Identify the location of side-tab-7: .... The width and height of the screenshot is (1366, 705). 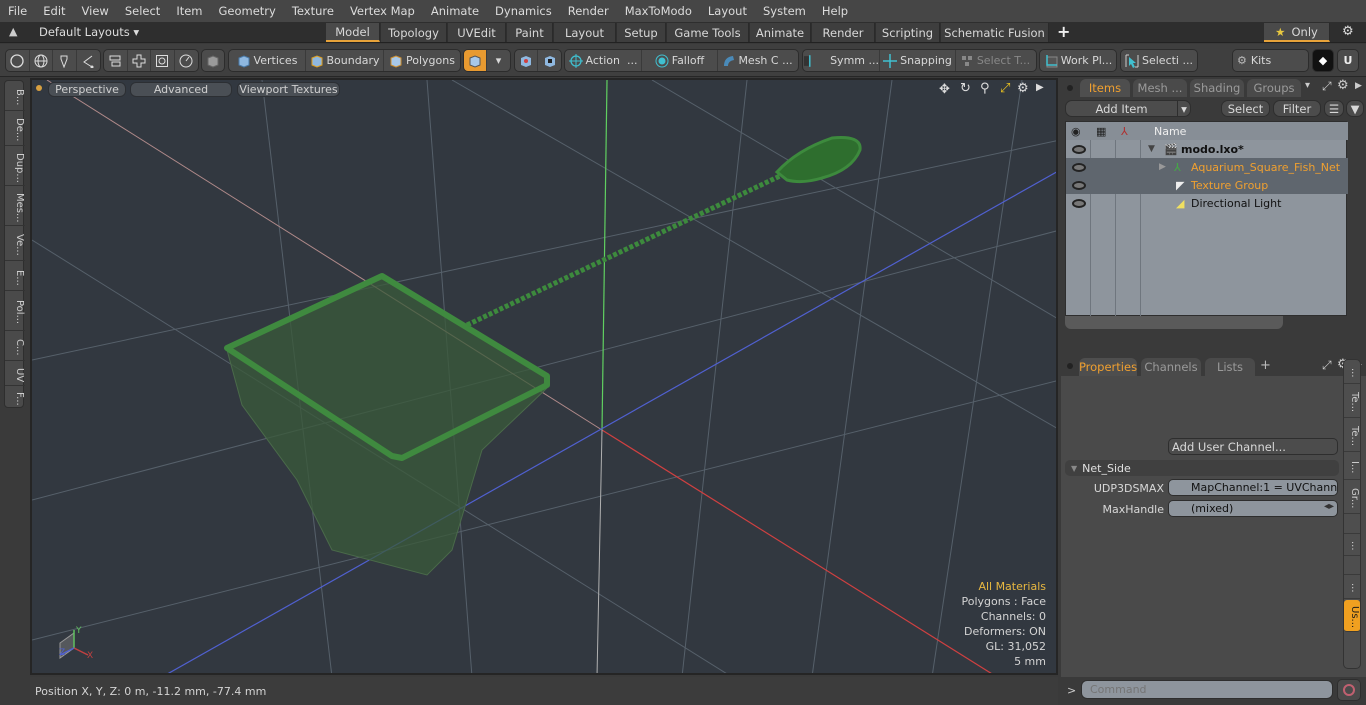
(1352, 545).